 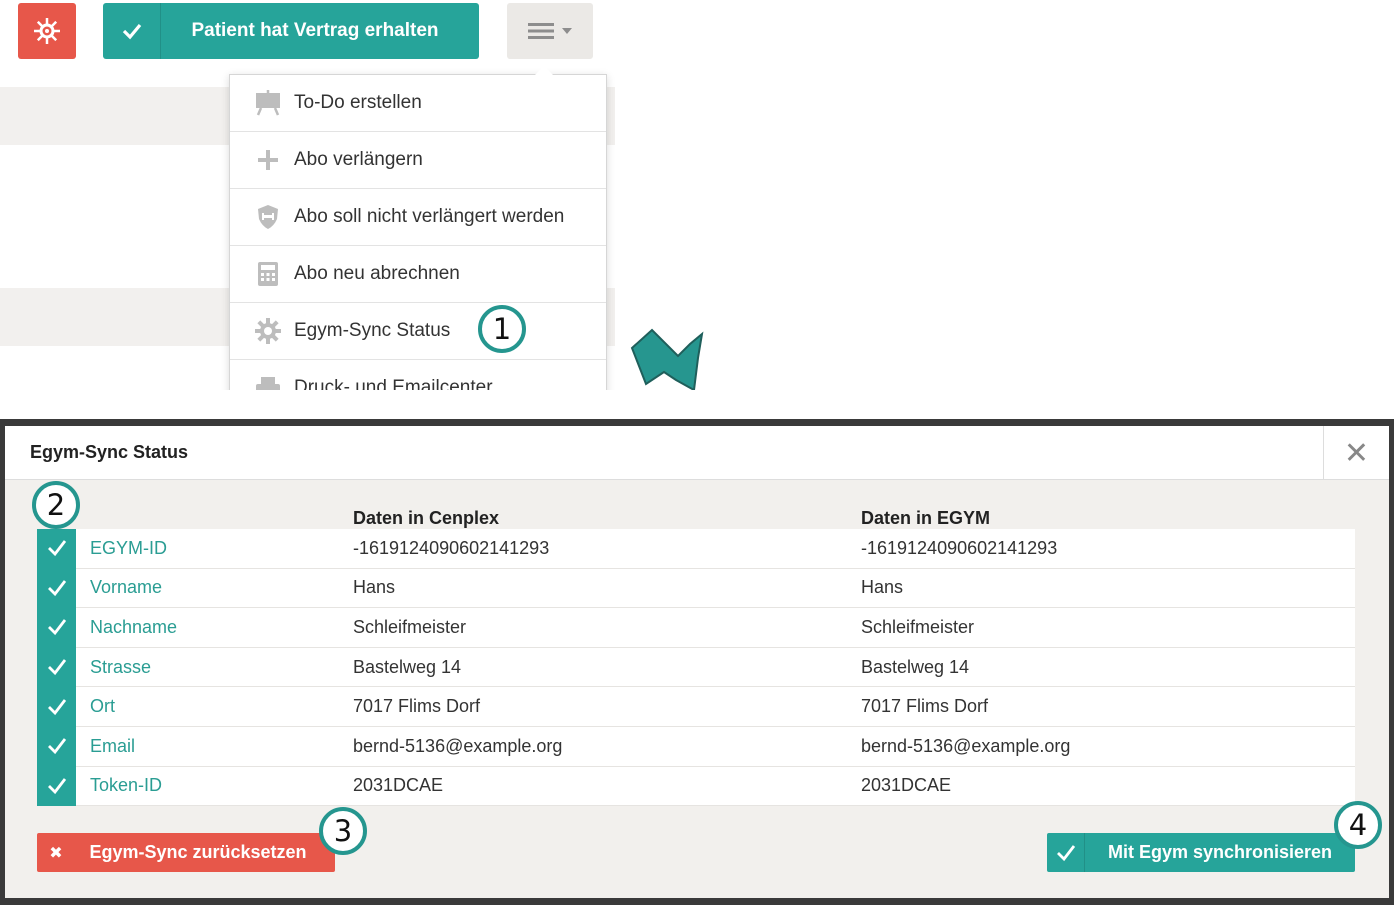 What do you see at coordinates (541, 31) in the screenshot?
I see `hamburger-icon` at bounding box center [541, 31].